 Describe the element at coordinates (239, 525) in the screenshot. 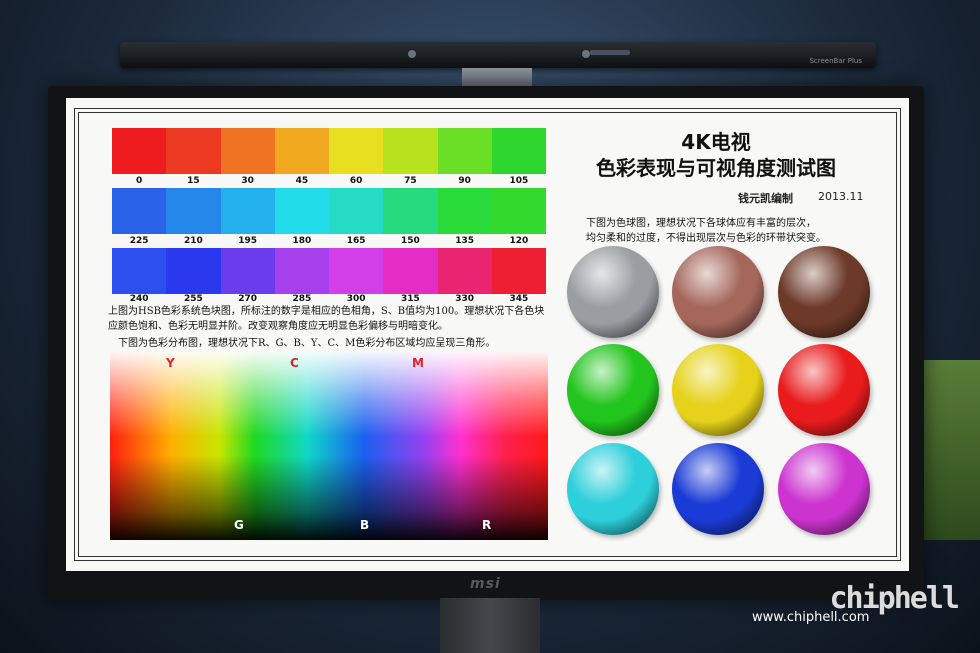

I see `label-green: G` at that location.